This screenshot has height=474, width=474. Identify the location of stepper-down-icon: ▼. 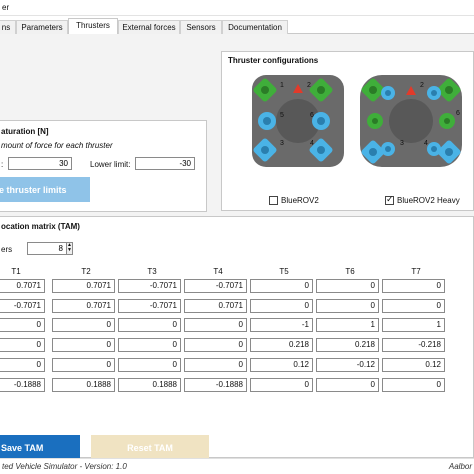
(69, 250).